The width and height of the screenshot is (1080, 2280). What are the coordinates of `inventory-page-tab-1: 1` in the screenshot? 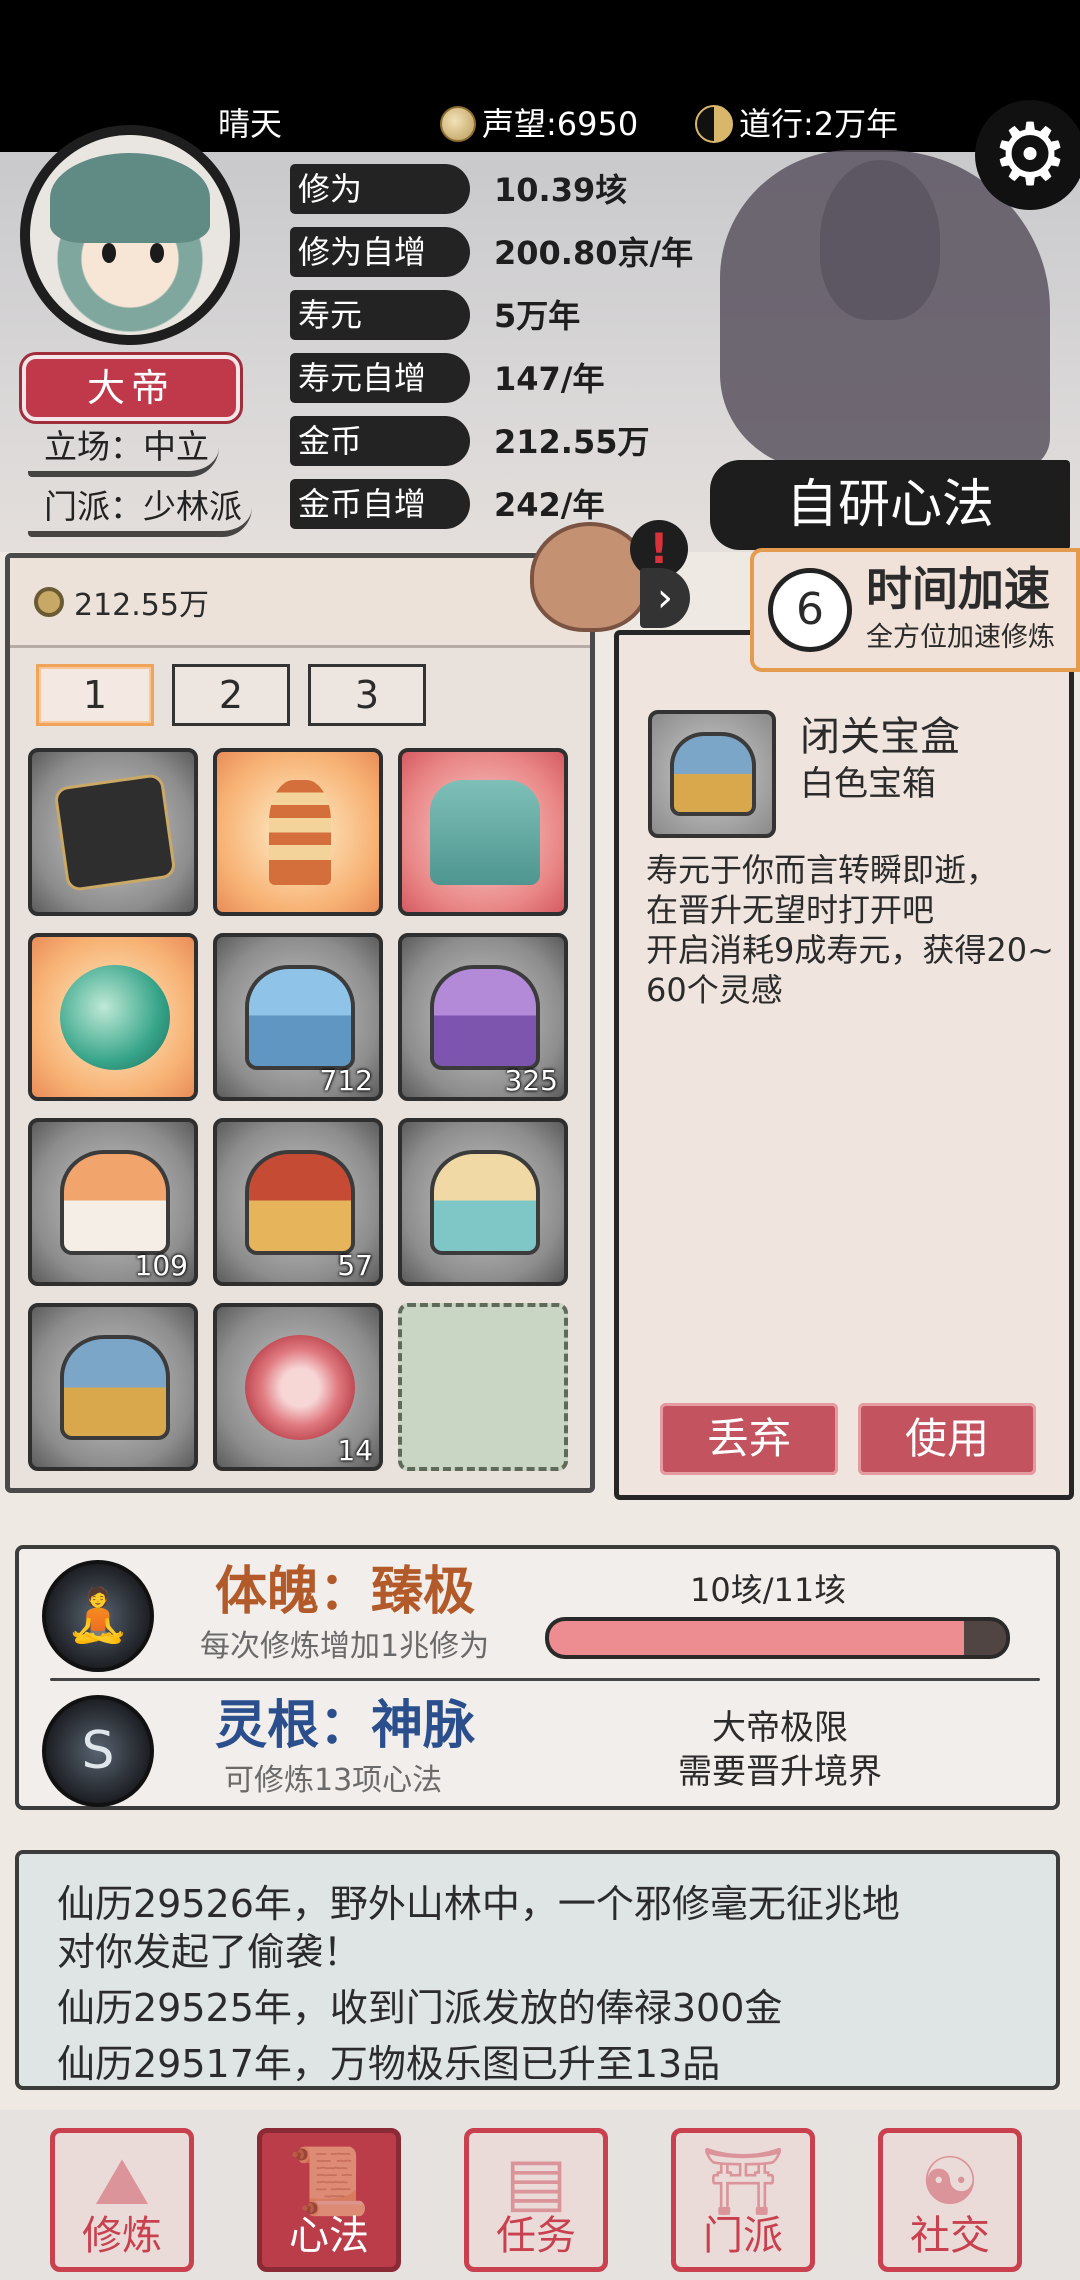 It's located at (95, 695).